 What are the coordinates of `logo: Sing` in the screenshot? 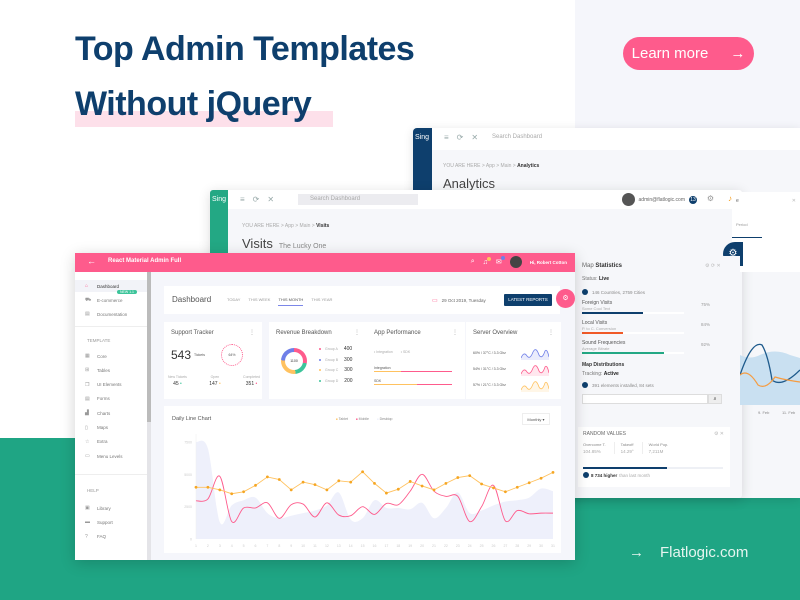 It's located at (422, 137).